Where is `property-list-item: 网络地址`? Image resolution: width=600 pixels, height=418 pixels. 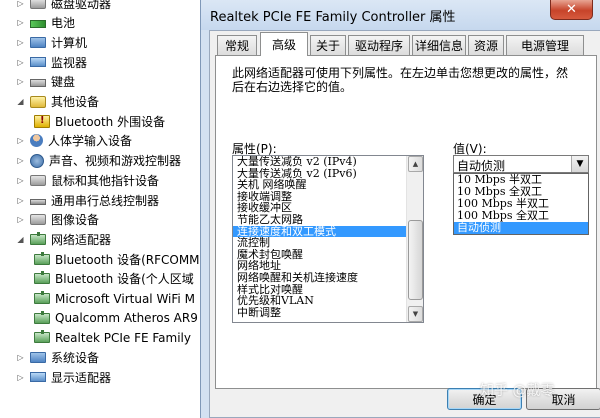 property-list-item: 网络地址 is located at coordinates (320, 266).